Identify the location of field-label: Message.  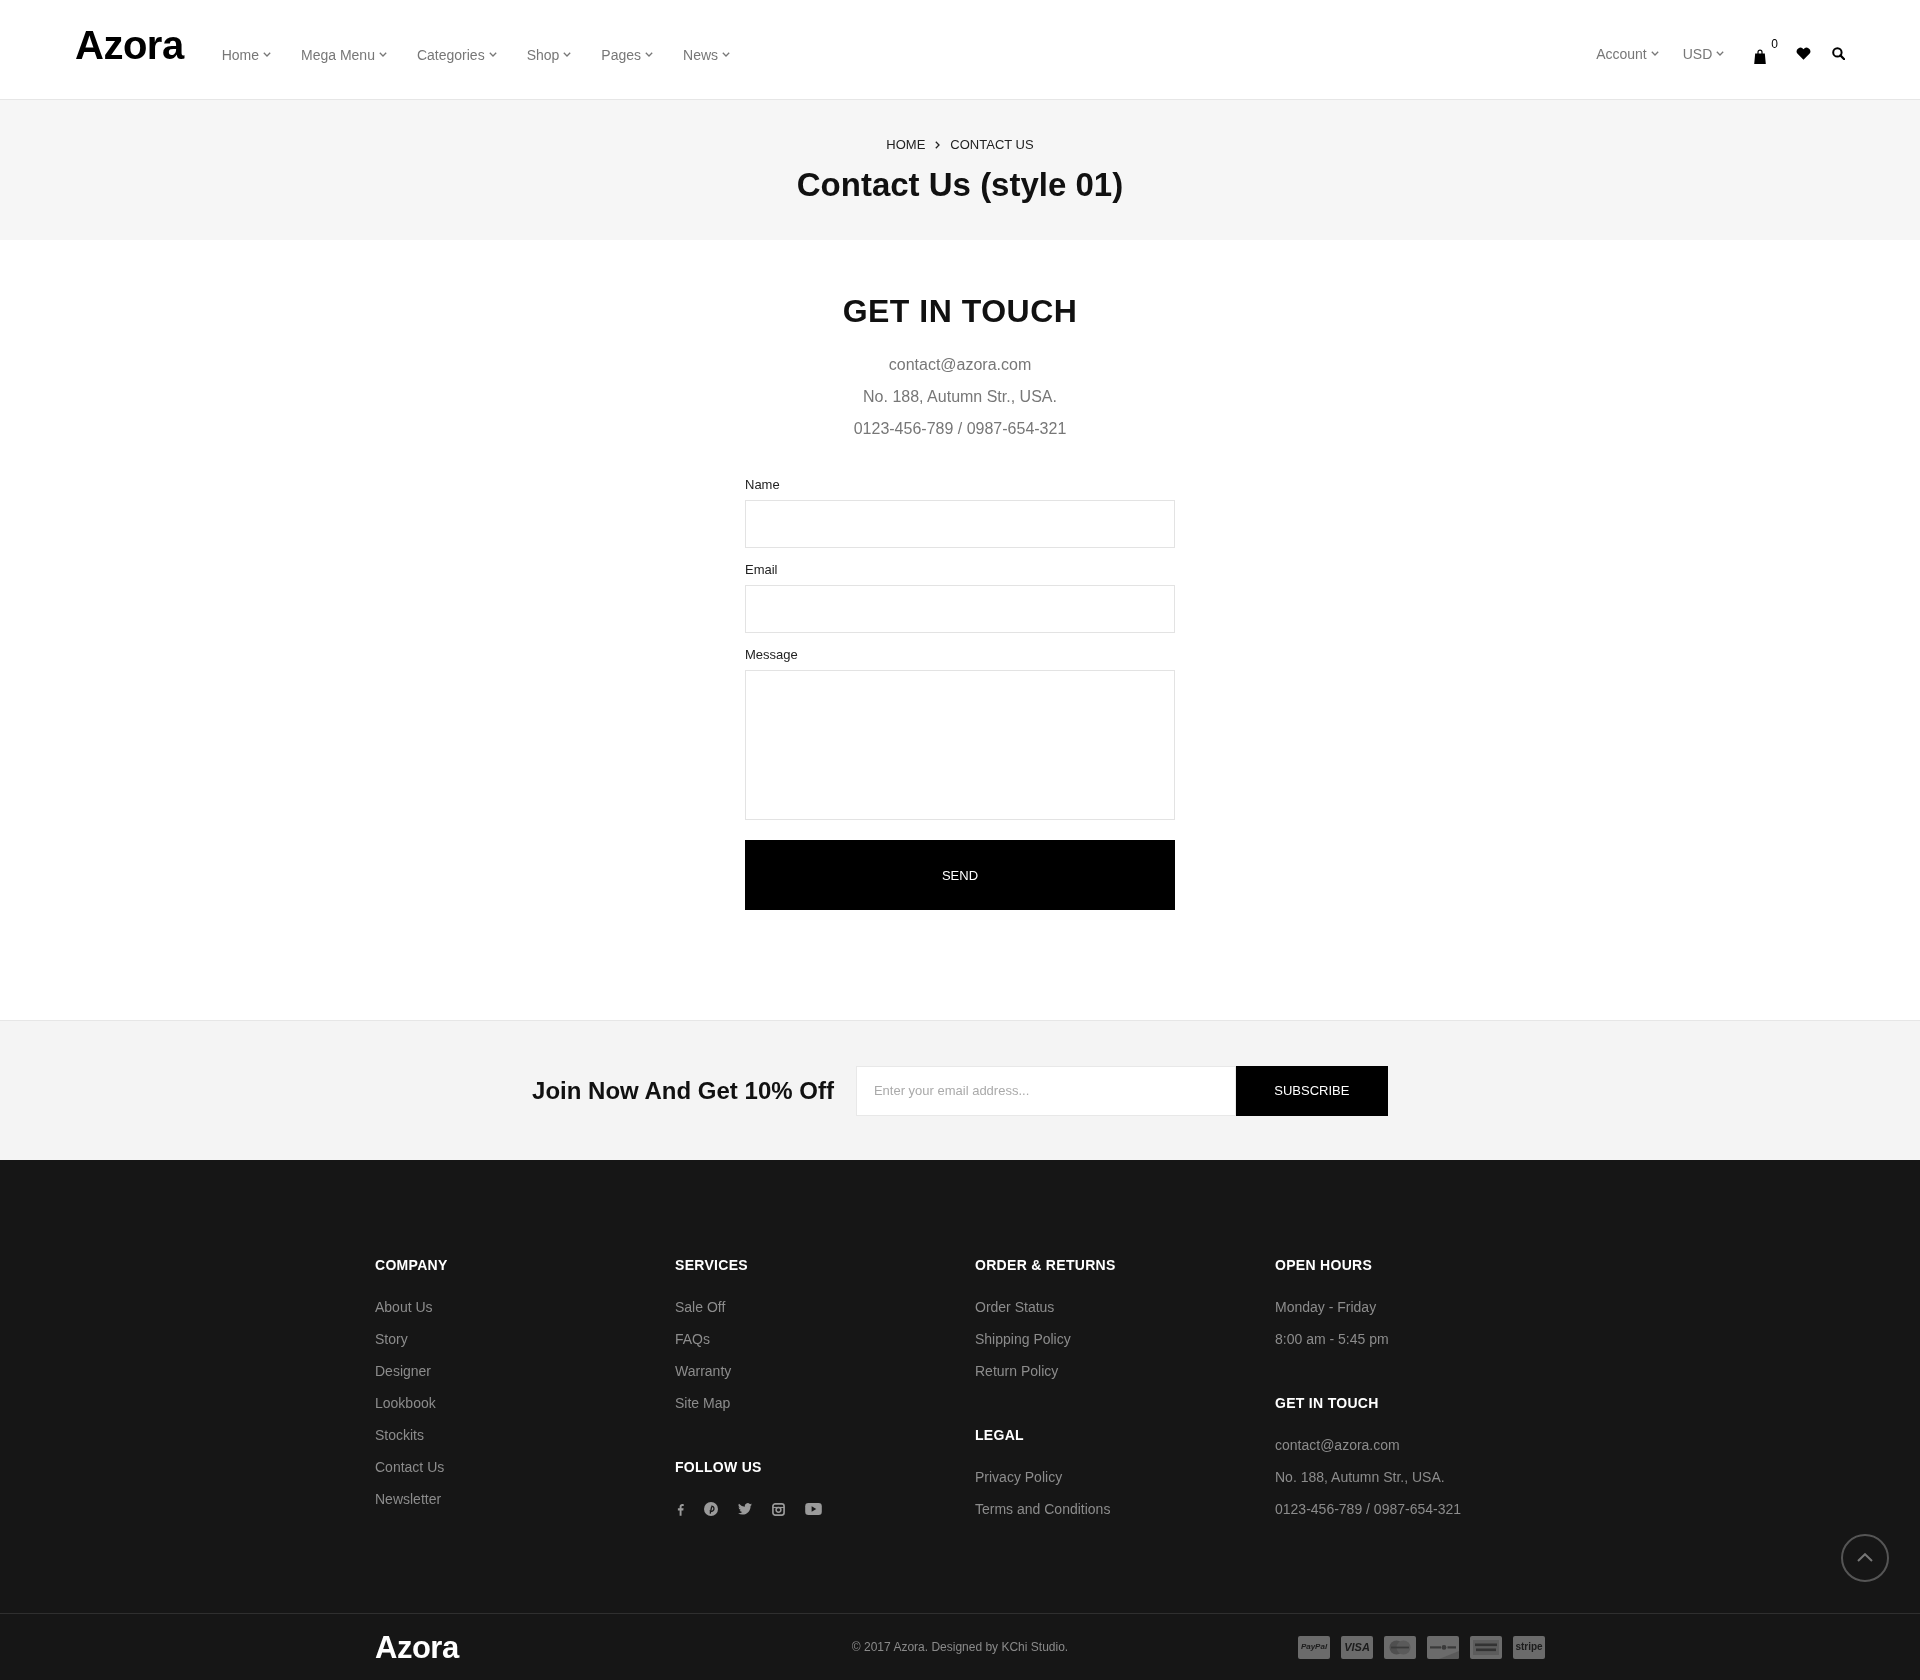
(771, 655).